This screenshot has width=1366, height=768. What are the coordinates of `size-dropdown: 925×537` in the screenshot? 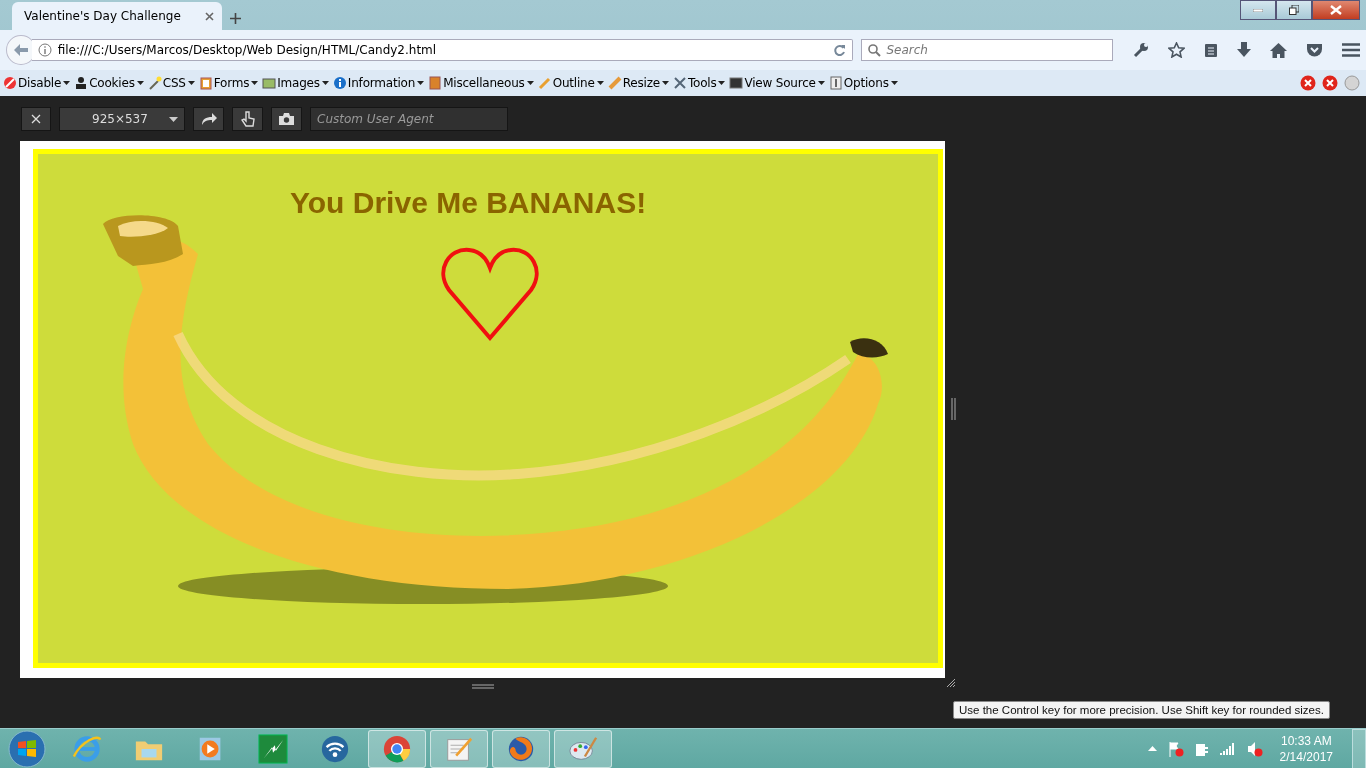 It's located at (122, 119).